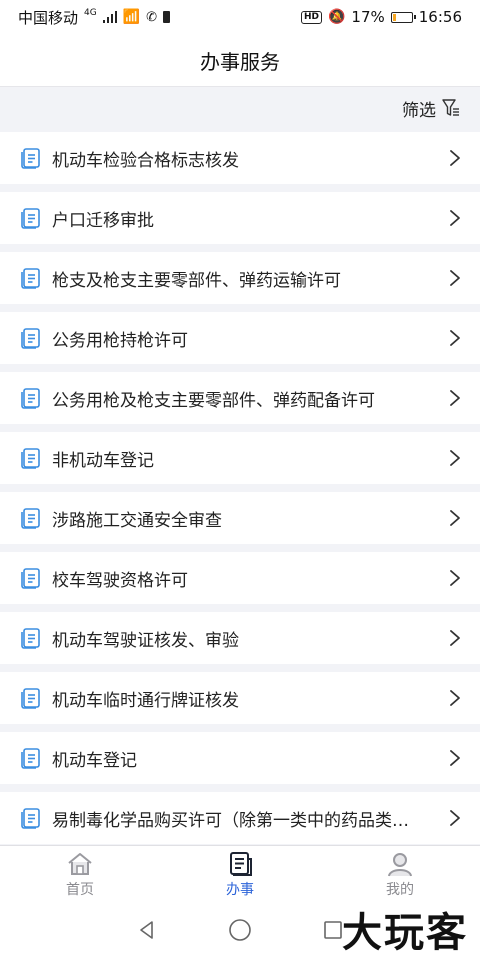  Describe the element at coordinates (240, 518) in the screenshot. I see `list-item: 涉路施工交通安全审查` at that location.